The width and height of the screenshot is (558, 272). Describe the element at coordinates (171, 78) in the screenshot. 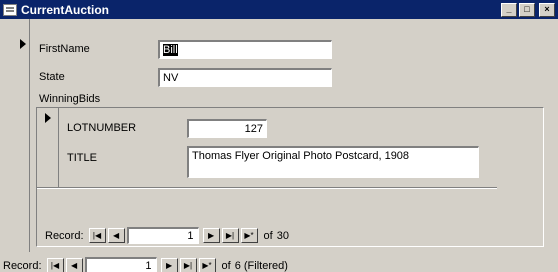

I see `state-value: NV` at that location.